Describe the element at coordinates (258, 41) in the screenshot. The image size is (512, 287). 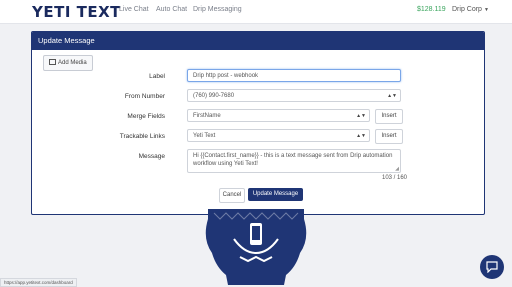
I see `panel-title: Update Message` at that location.